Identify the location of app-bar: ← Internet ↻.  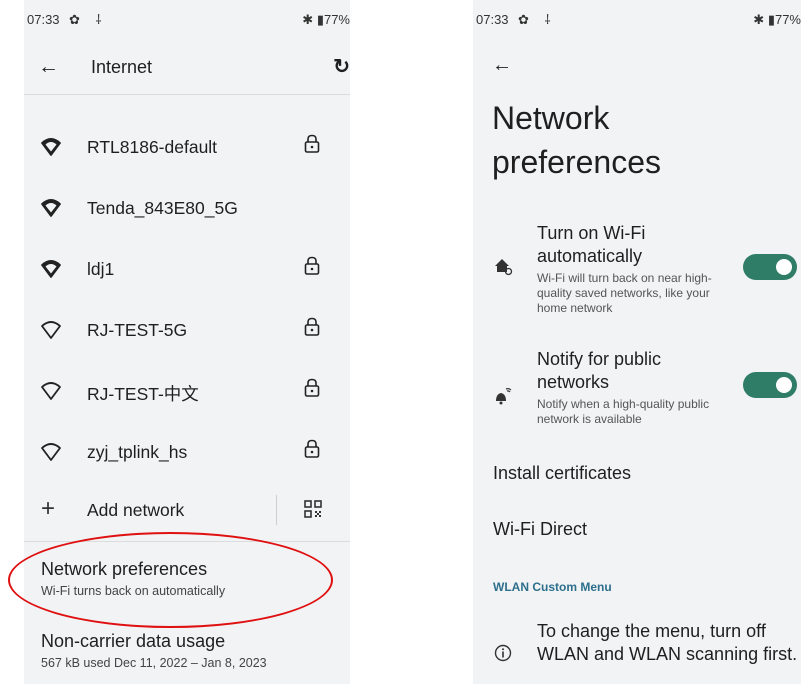
(187, 67).